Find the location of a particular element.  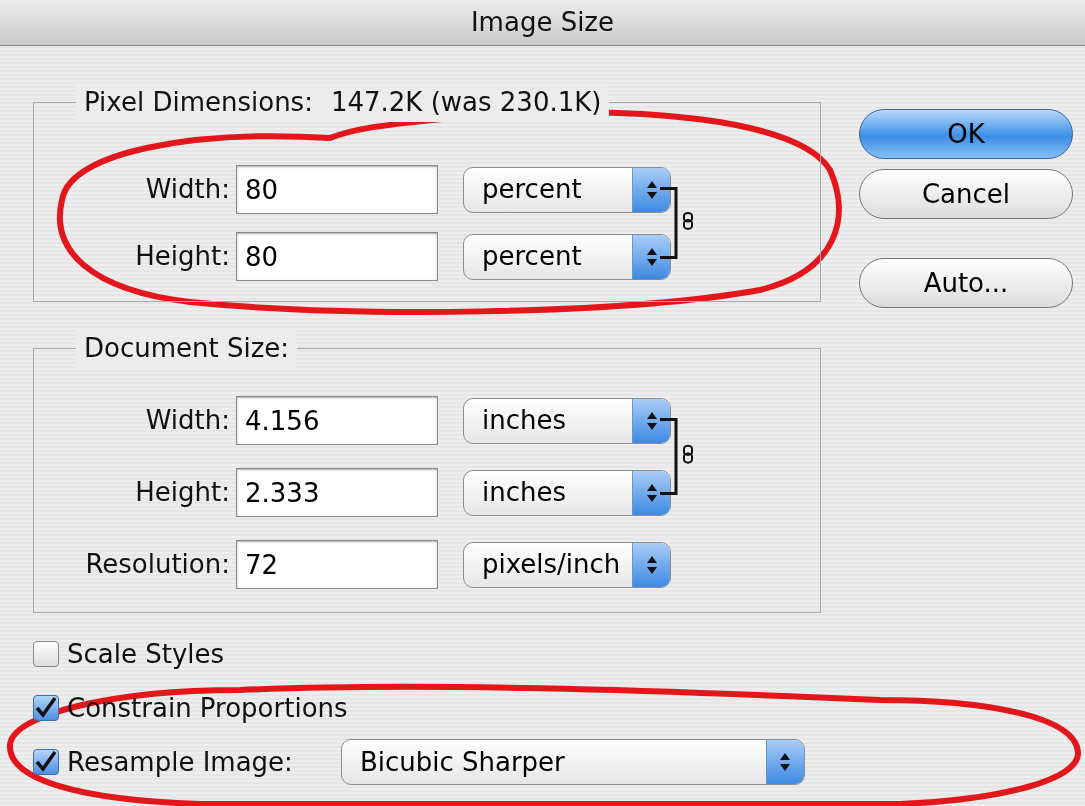

input-field: 4.156 is located at coordinates (337, 420).